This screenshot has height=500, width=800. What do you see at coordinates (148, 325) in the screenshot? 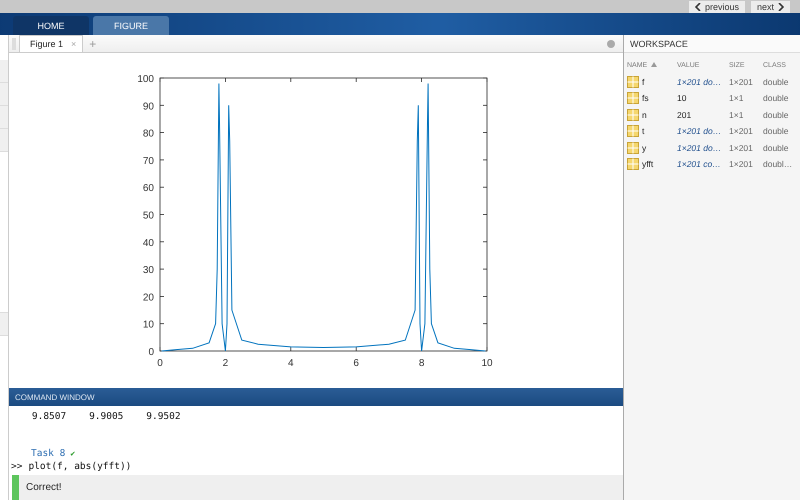
I see `y-tick-label: 10` at bounding box center [148, 325].